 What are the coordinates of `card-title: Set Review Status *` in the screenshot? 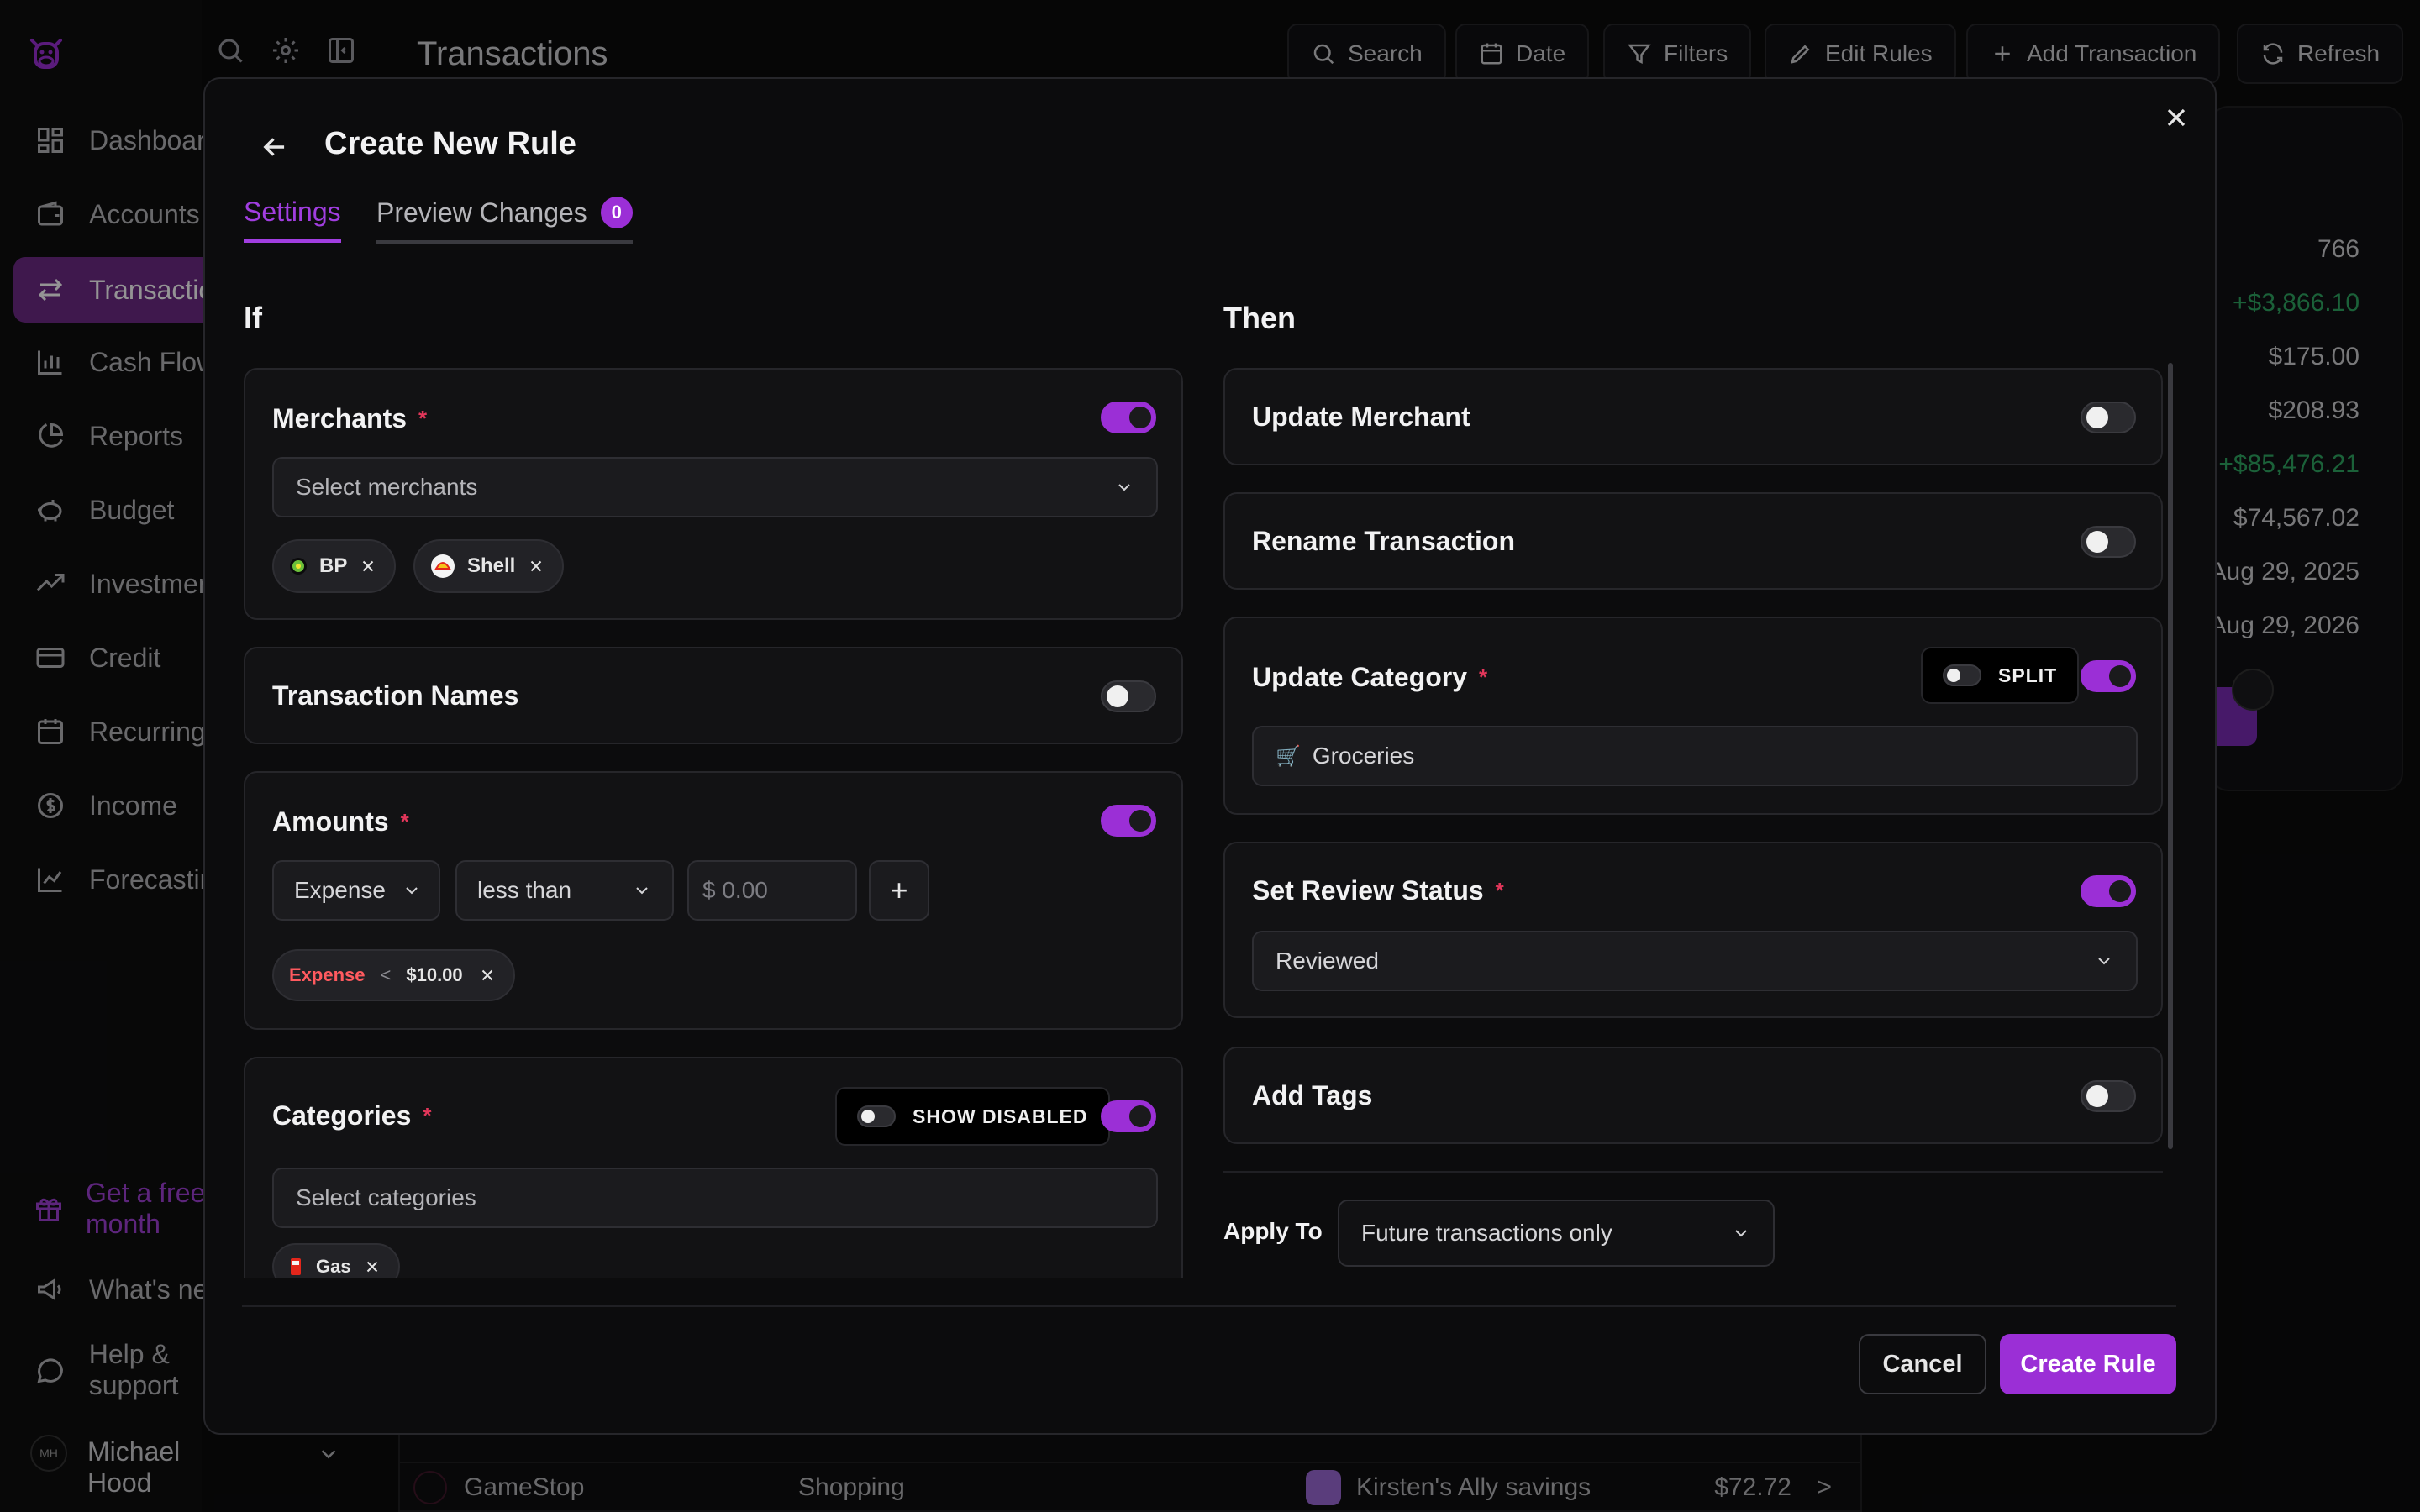 It's located at (1378, 890).